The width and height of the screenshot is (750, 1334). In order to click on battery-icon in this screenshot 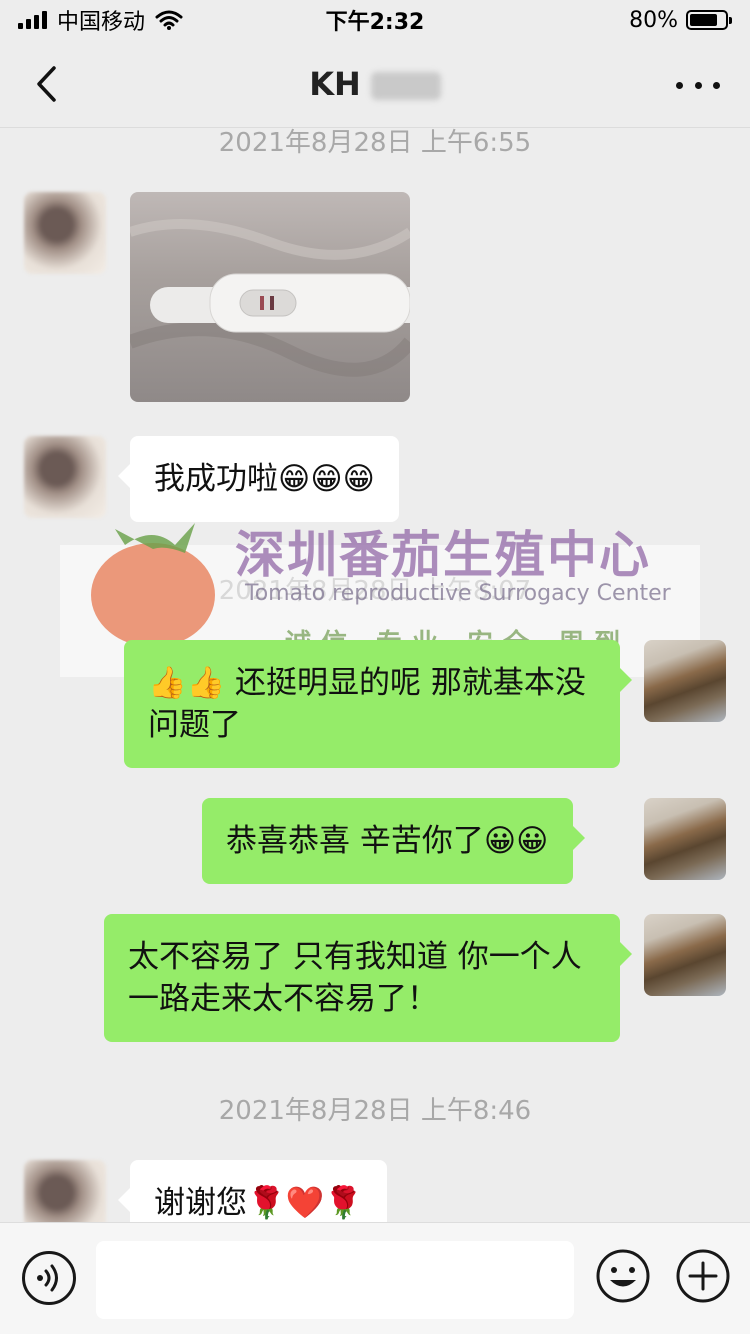, I will do `click(709, 20)`.